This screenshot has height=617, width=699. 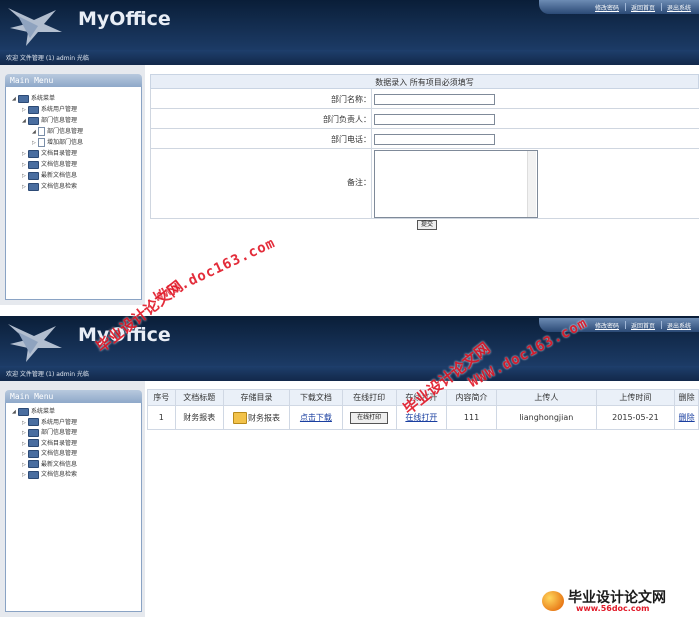 I want to click on form-title: 数据录入 所有项目必须填写, so click(x=424, y=81).